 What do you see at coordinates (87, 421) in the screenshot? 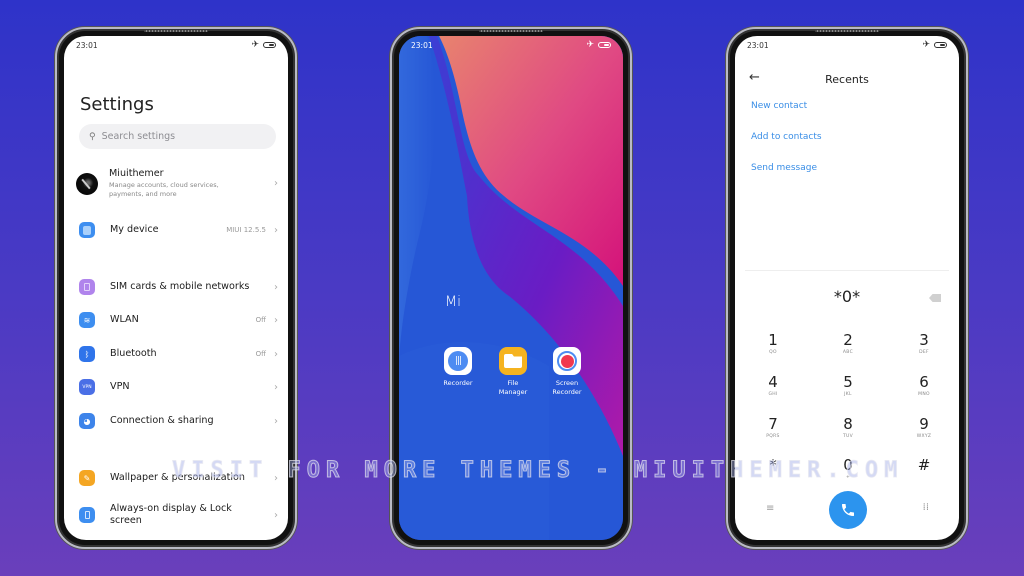
I see `globe-icon: ◕` at bounding box center [87, 421].